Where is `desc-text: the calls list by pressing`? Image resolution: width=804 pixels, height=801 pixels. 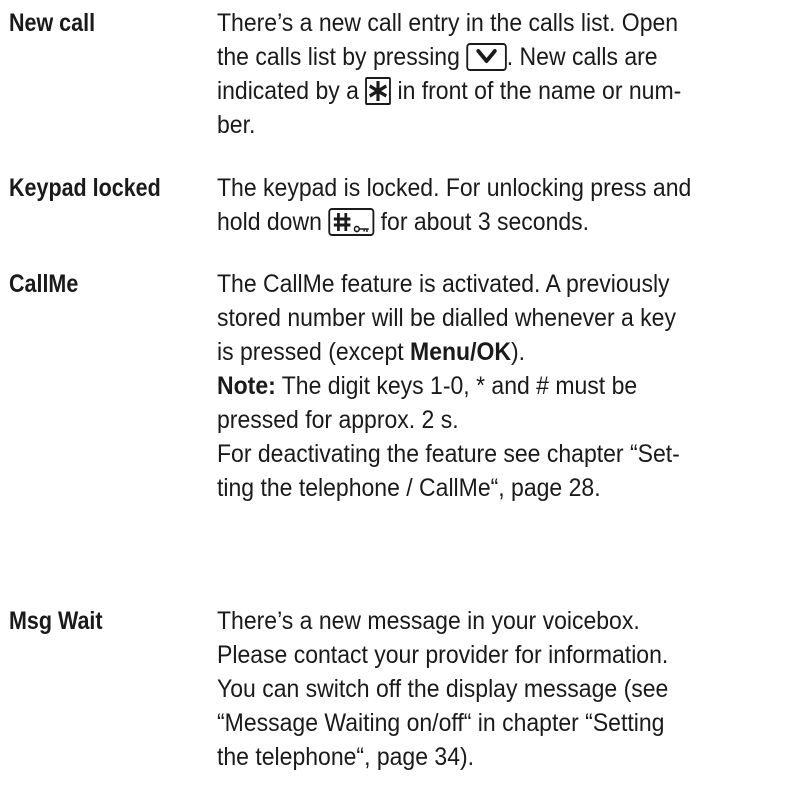
desc-text: the calls list by pressing is located at coordinates (342, 57).